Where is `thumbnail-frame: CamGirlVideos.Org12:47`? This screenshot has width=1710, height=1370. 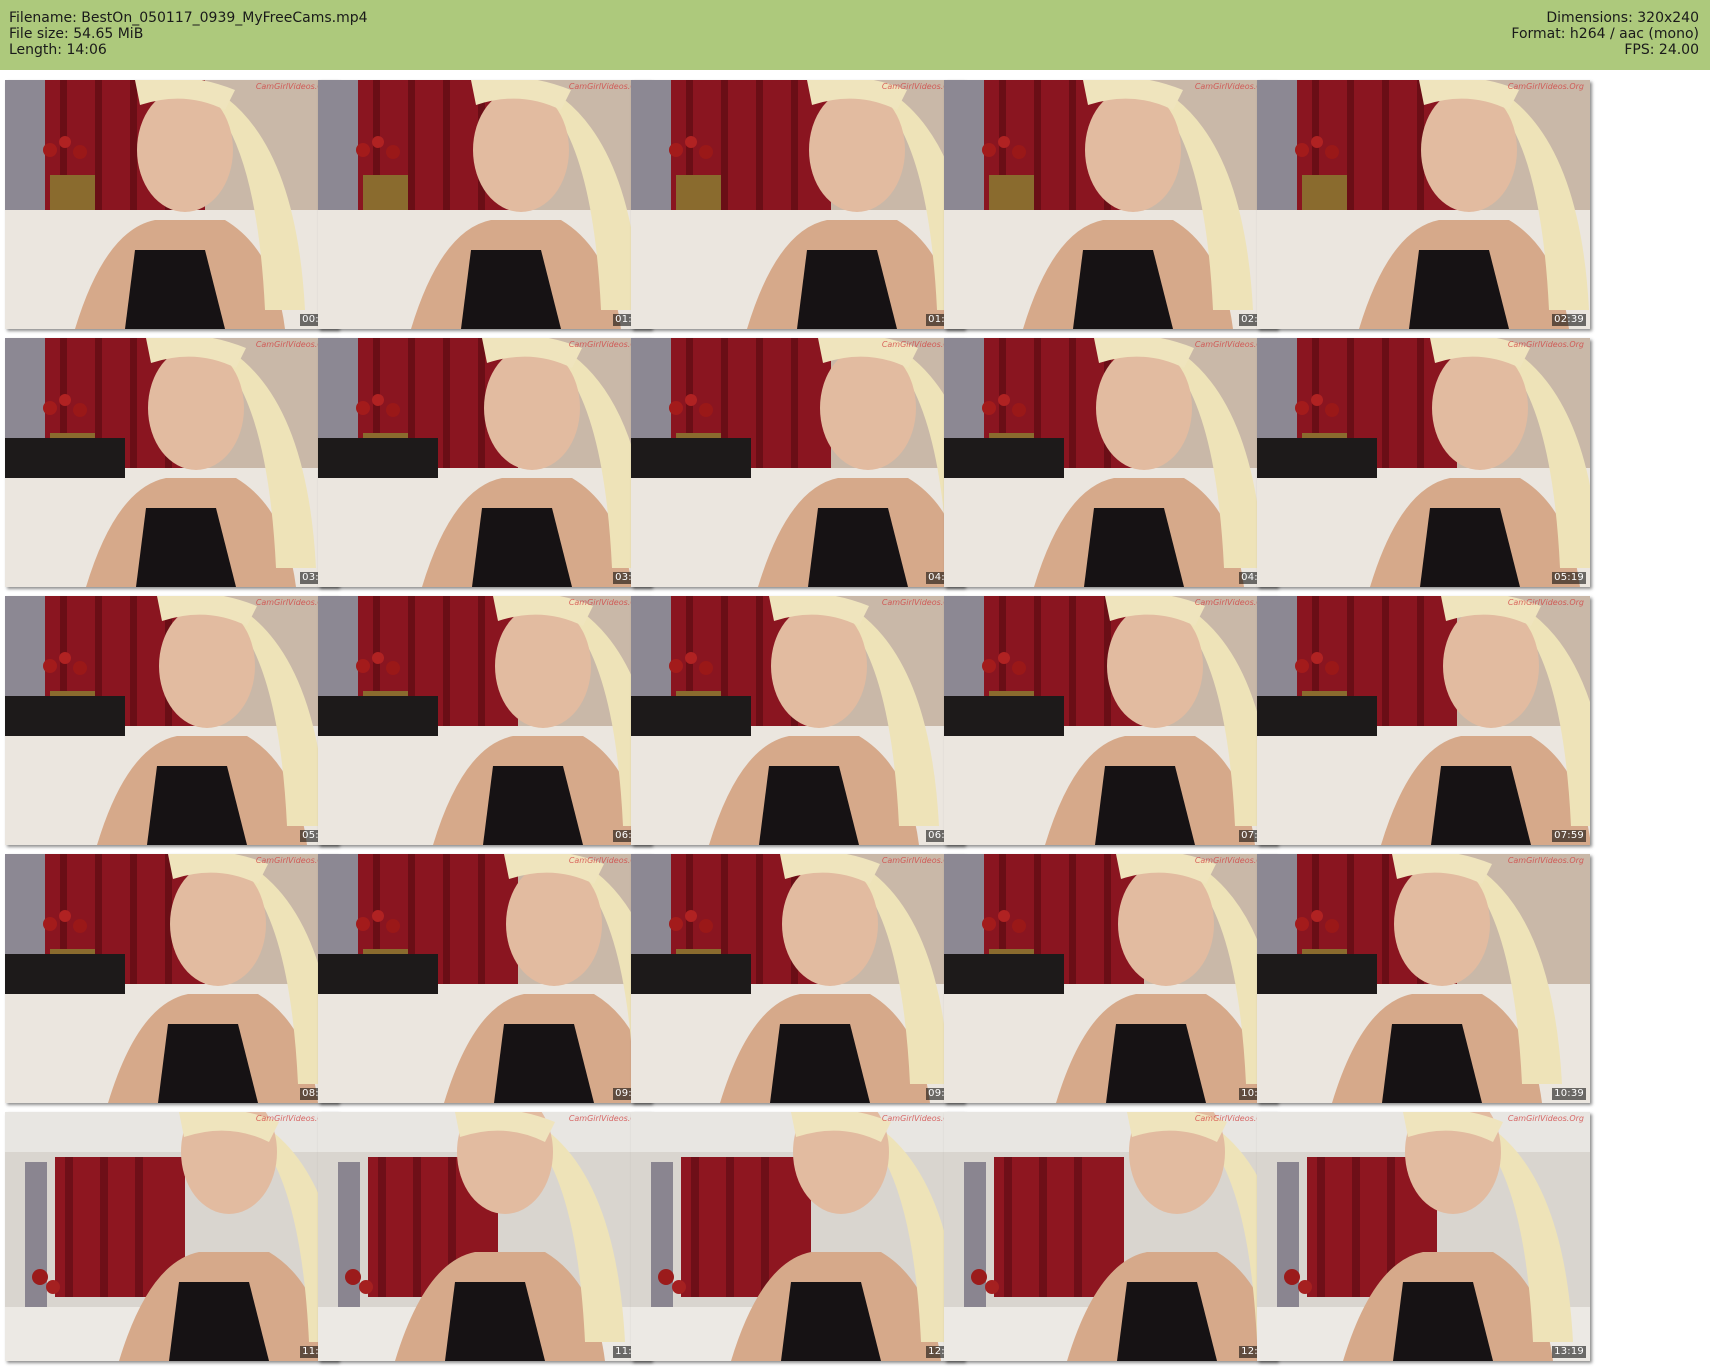 thumbnail-frame: CamGirlVideos.Org12:47 is located at coordinates (1110, 1236).